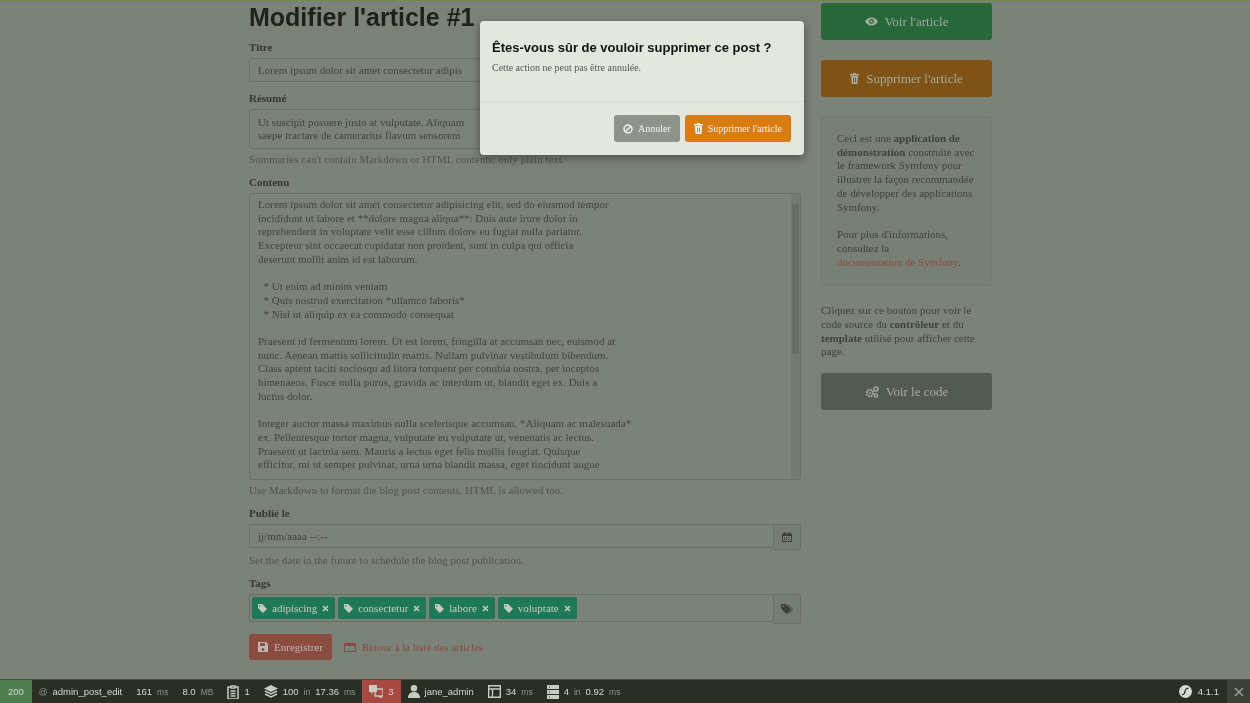  I want to click on save-icon, so click(263, 647).